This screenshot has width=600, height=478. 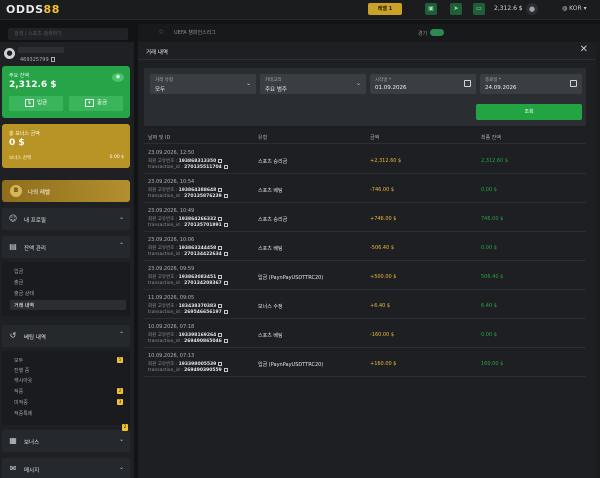 I want to click on gift-icon: ▦, so click(x=13, y=440).